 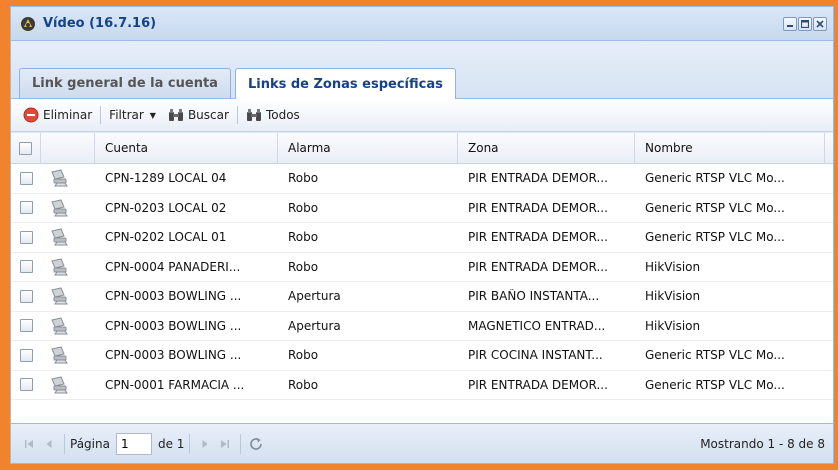 I want to click on cell-cuenta: CPN-1289 LOCAL 04, so click(x=166, y=178).